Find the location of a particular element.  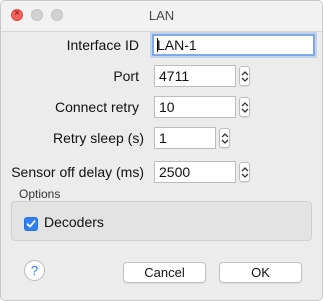

port-stepper is located at coordinates (244, 76).